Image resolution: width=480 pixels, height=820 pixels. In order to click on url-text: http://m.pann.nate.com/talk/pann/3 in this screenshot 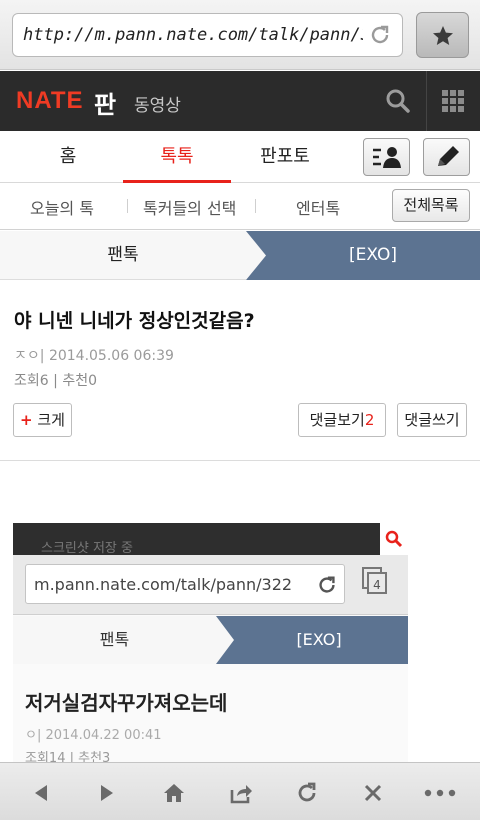, I will do `click(193, 35)`.